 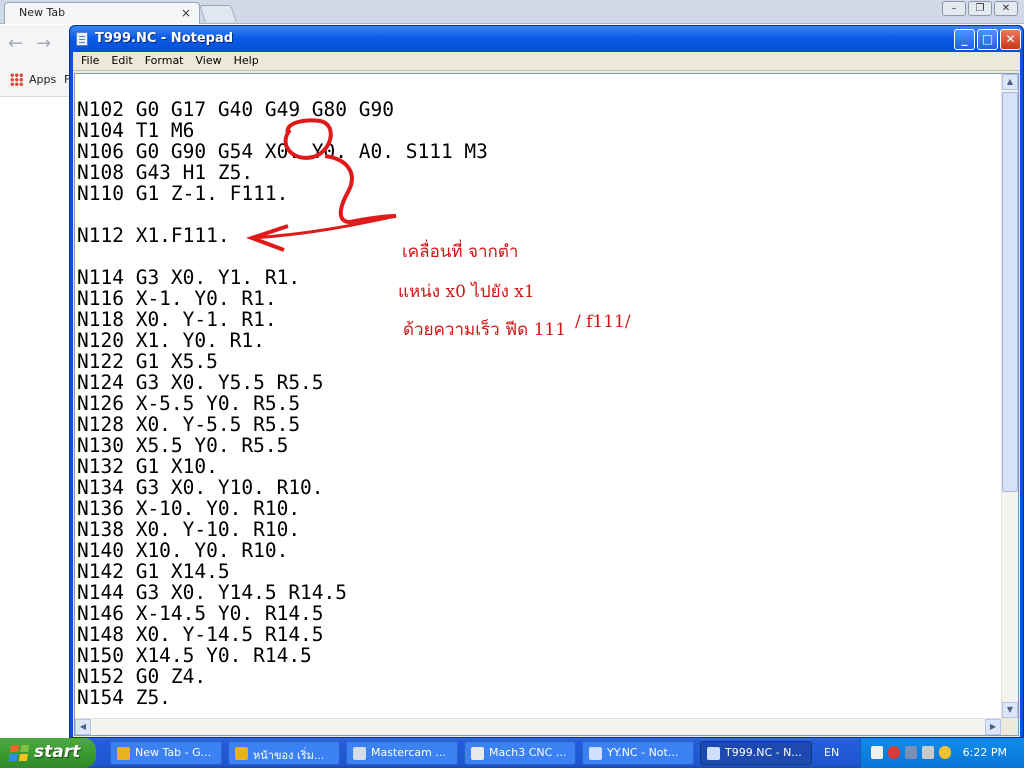 I want to click on code-line: N144 G3 X0. Y14.5 R14.5, so click(x=537, y=592).